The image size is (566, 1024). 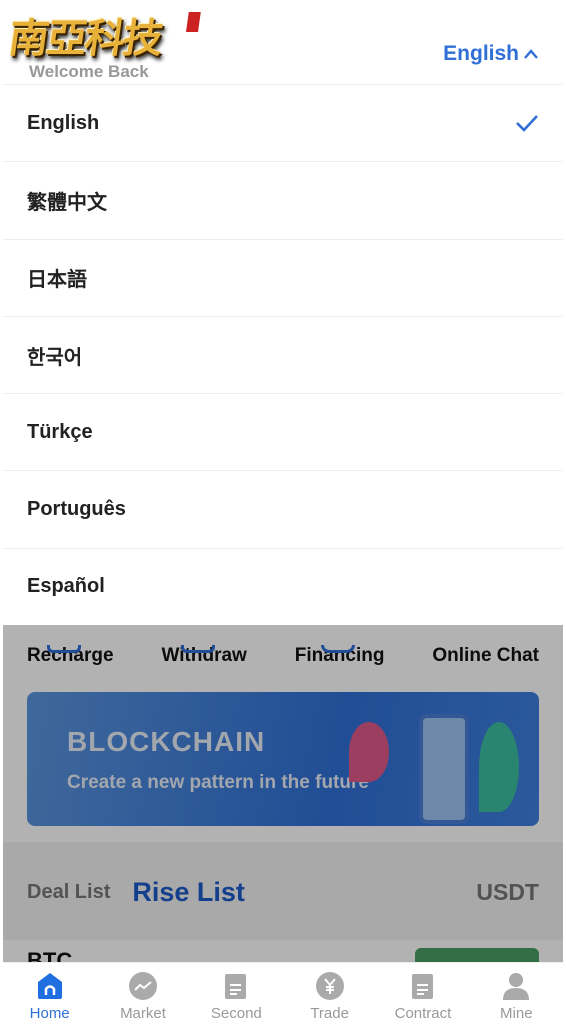 What do you see at coordinates (527, 124) in the screenshot?
I see `check-icon` at bounding box center [527, 124].